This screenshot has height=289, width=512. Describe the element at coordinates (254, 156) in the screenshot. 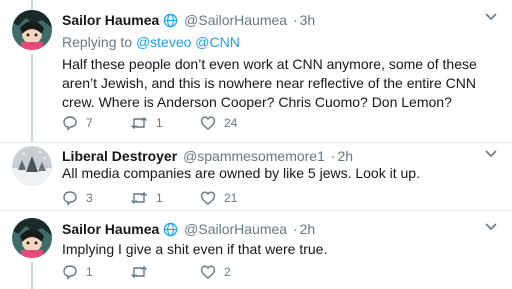

I see `author-handle: @spammesomemore1` at that location.